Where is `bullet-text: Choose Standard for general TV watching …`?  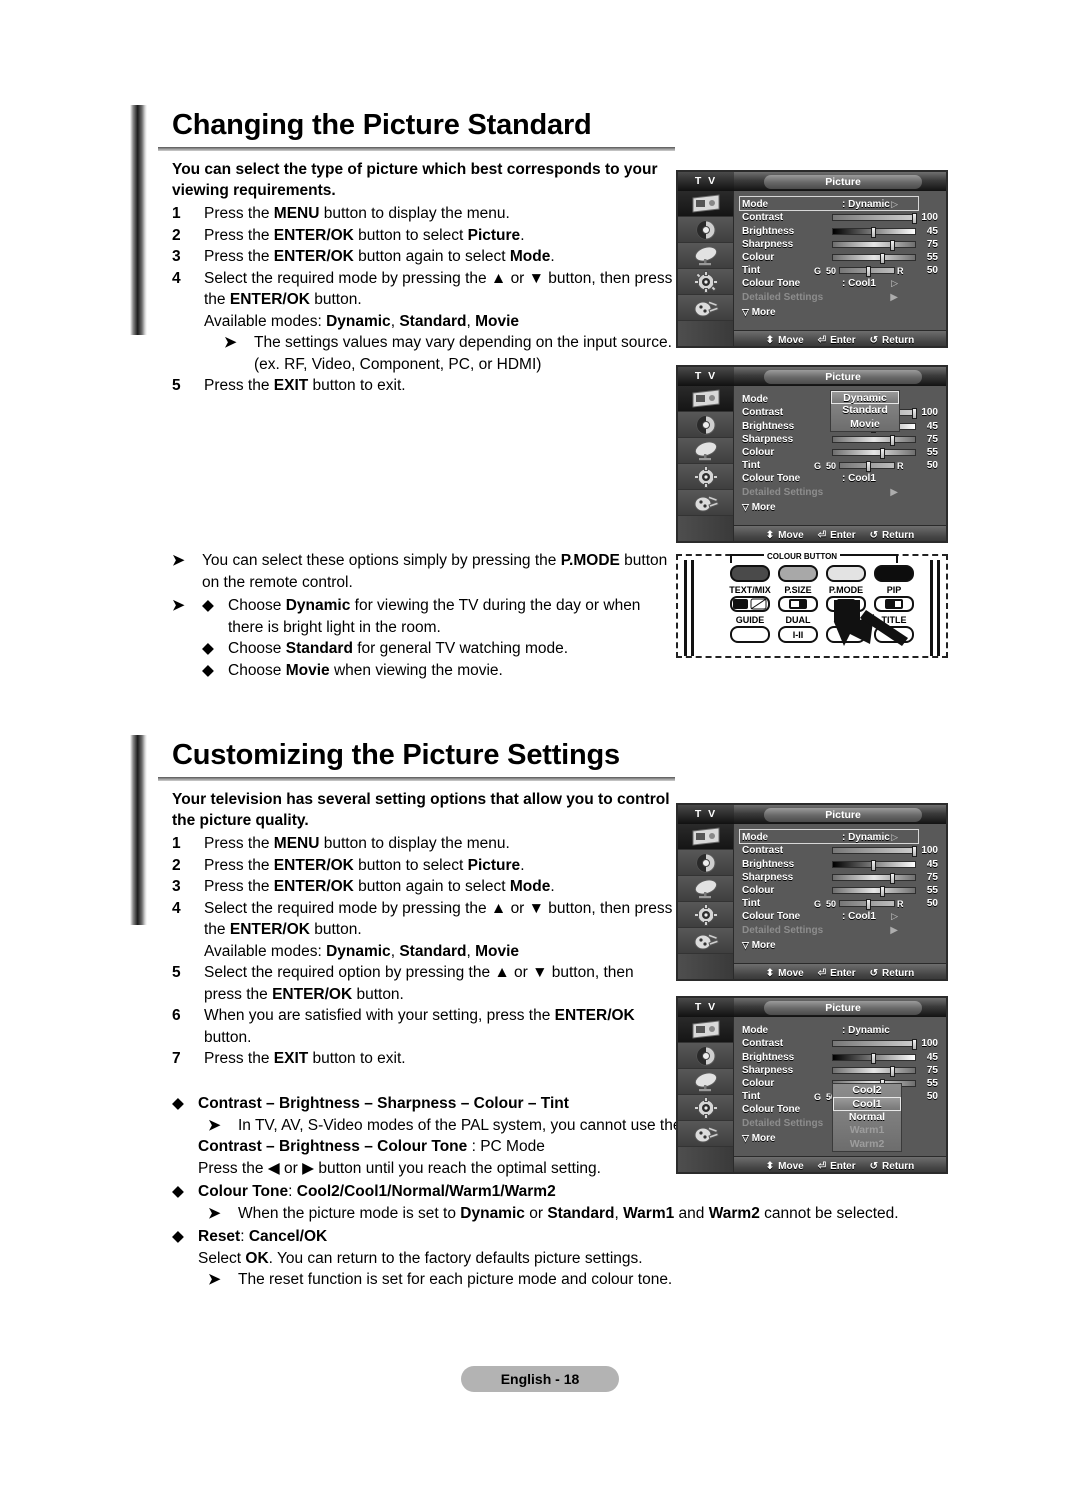 bullet-text: Choose Standard for general TV watching … is located at coordinates (398, 648).